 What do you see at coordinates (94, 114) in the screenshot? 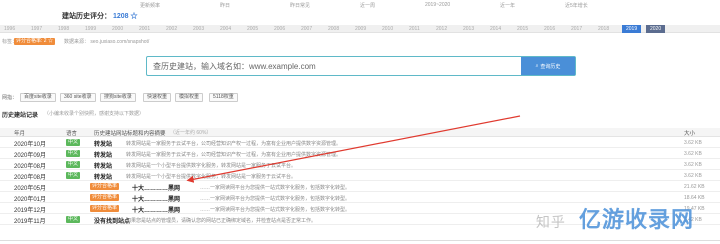
I see `section-subtitle: （小编未收录个别快照，感谢支持以下数据）` at bounding box center [94, 114].